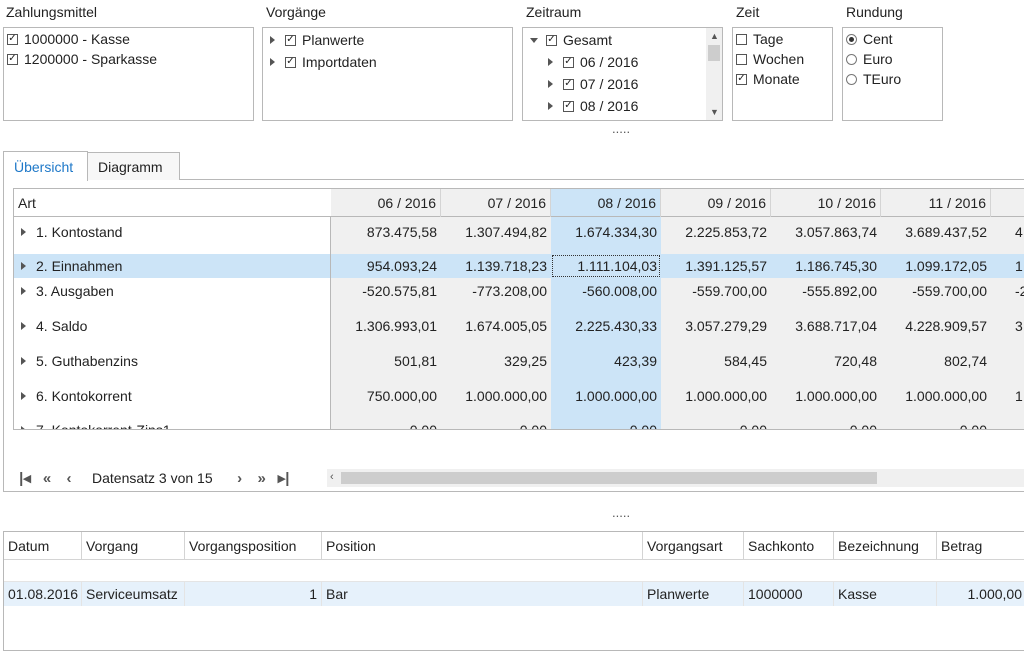 This screenshot has width=1024, height=668. I want to click on checkbox-unchecked-icon, so click(741, 39).